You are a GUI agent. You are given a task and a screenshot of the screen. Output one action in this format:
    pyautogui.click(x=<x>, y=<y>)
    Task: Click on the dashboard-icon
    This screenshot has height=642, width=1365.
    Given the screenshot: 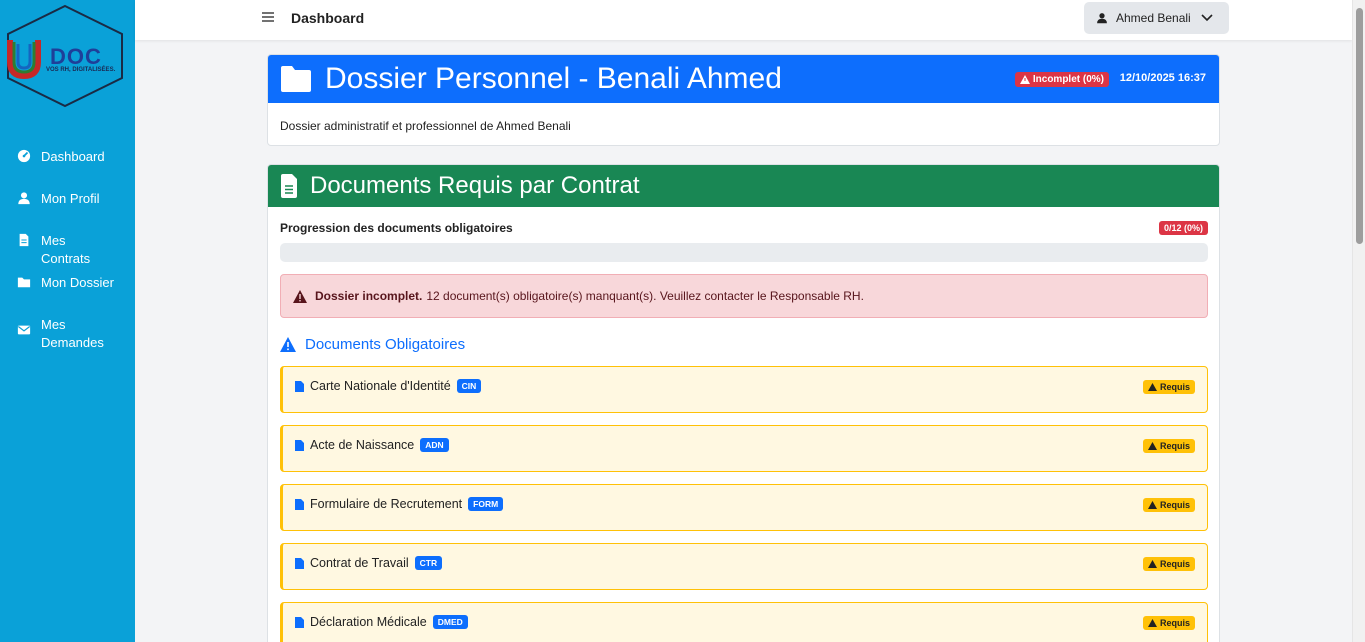 What is the action you would take?
    pyautogui.click(x=24, y=156)
    